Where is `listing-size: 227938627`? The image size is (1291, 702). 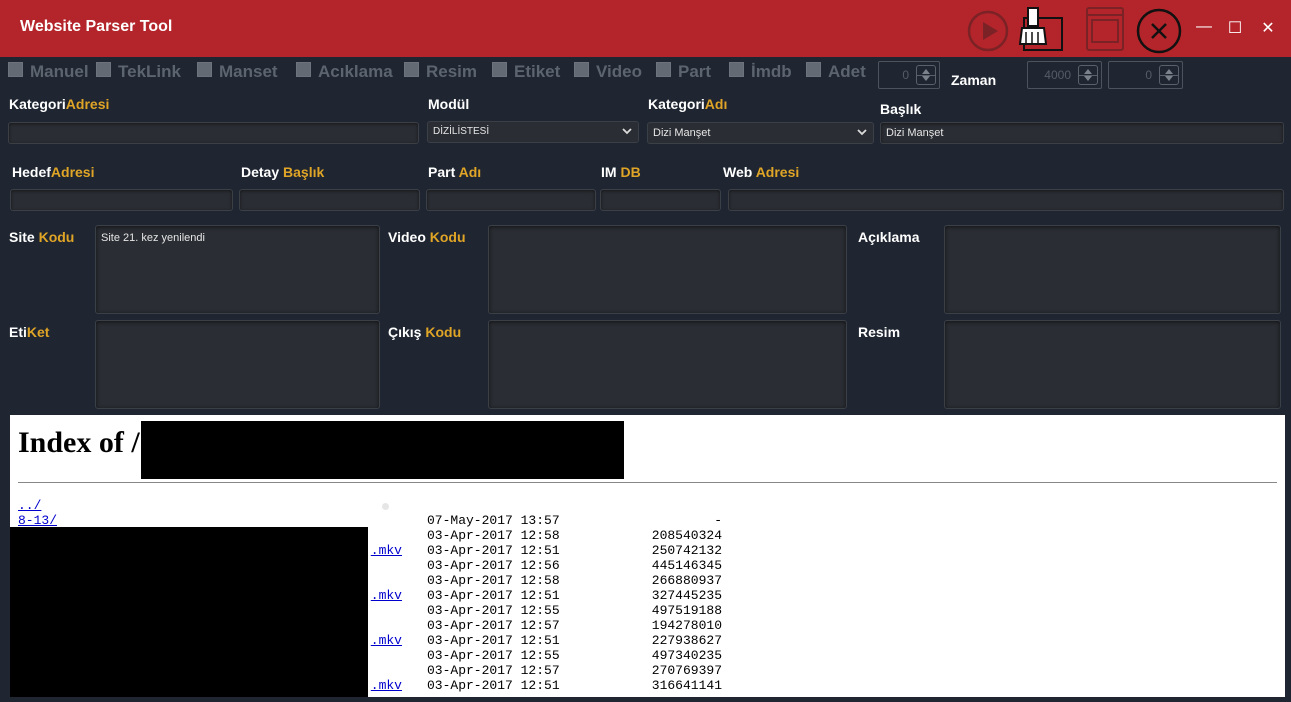
listing-size: 227938627 is located at coordinates (686, 640).